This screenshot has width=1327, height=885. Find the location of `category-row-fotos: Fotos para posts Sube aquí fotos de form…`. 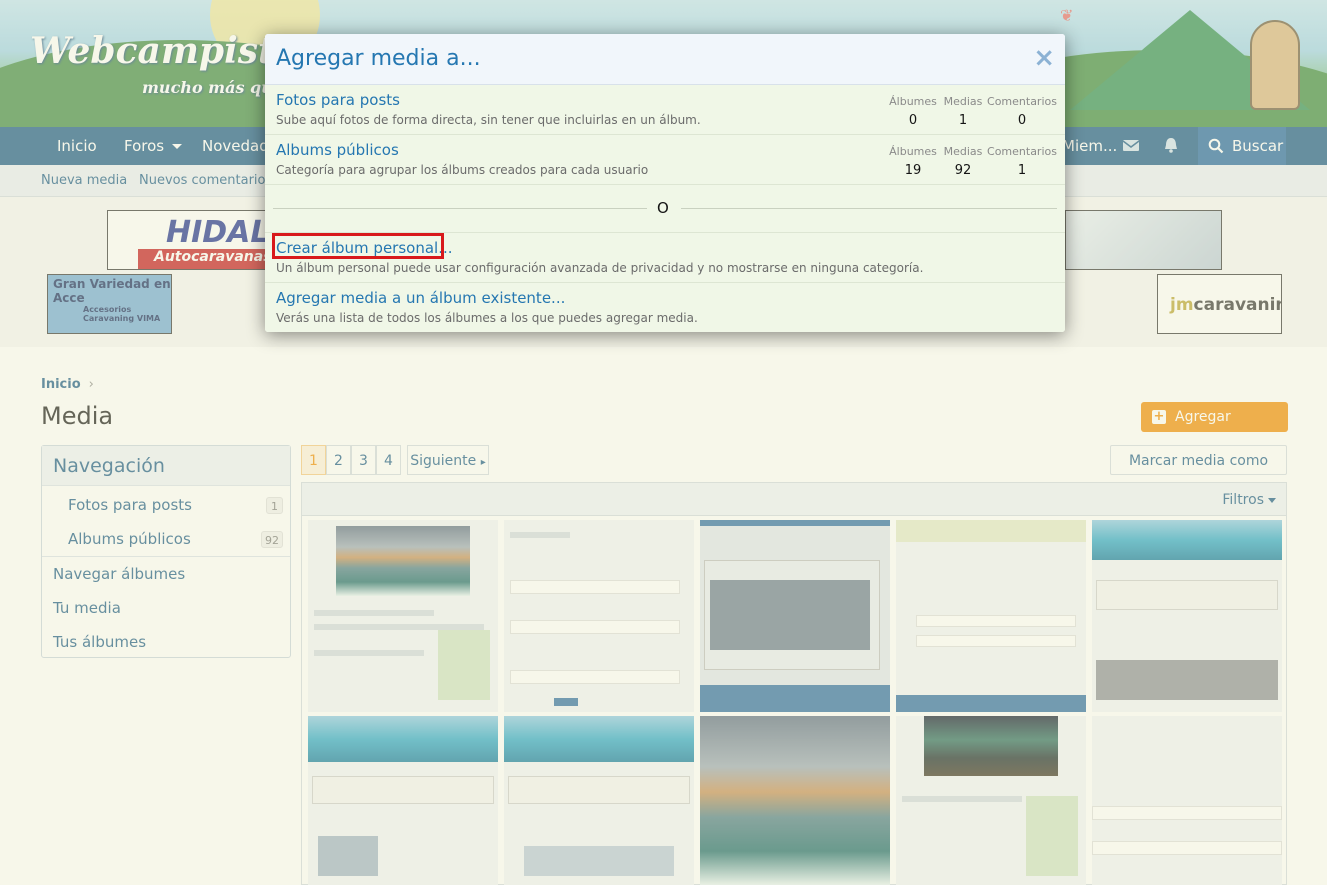

category-row-fotos: Fotos para posts Sube aquí fotos de form… is located at coordinates (665, 110).